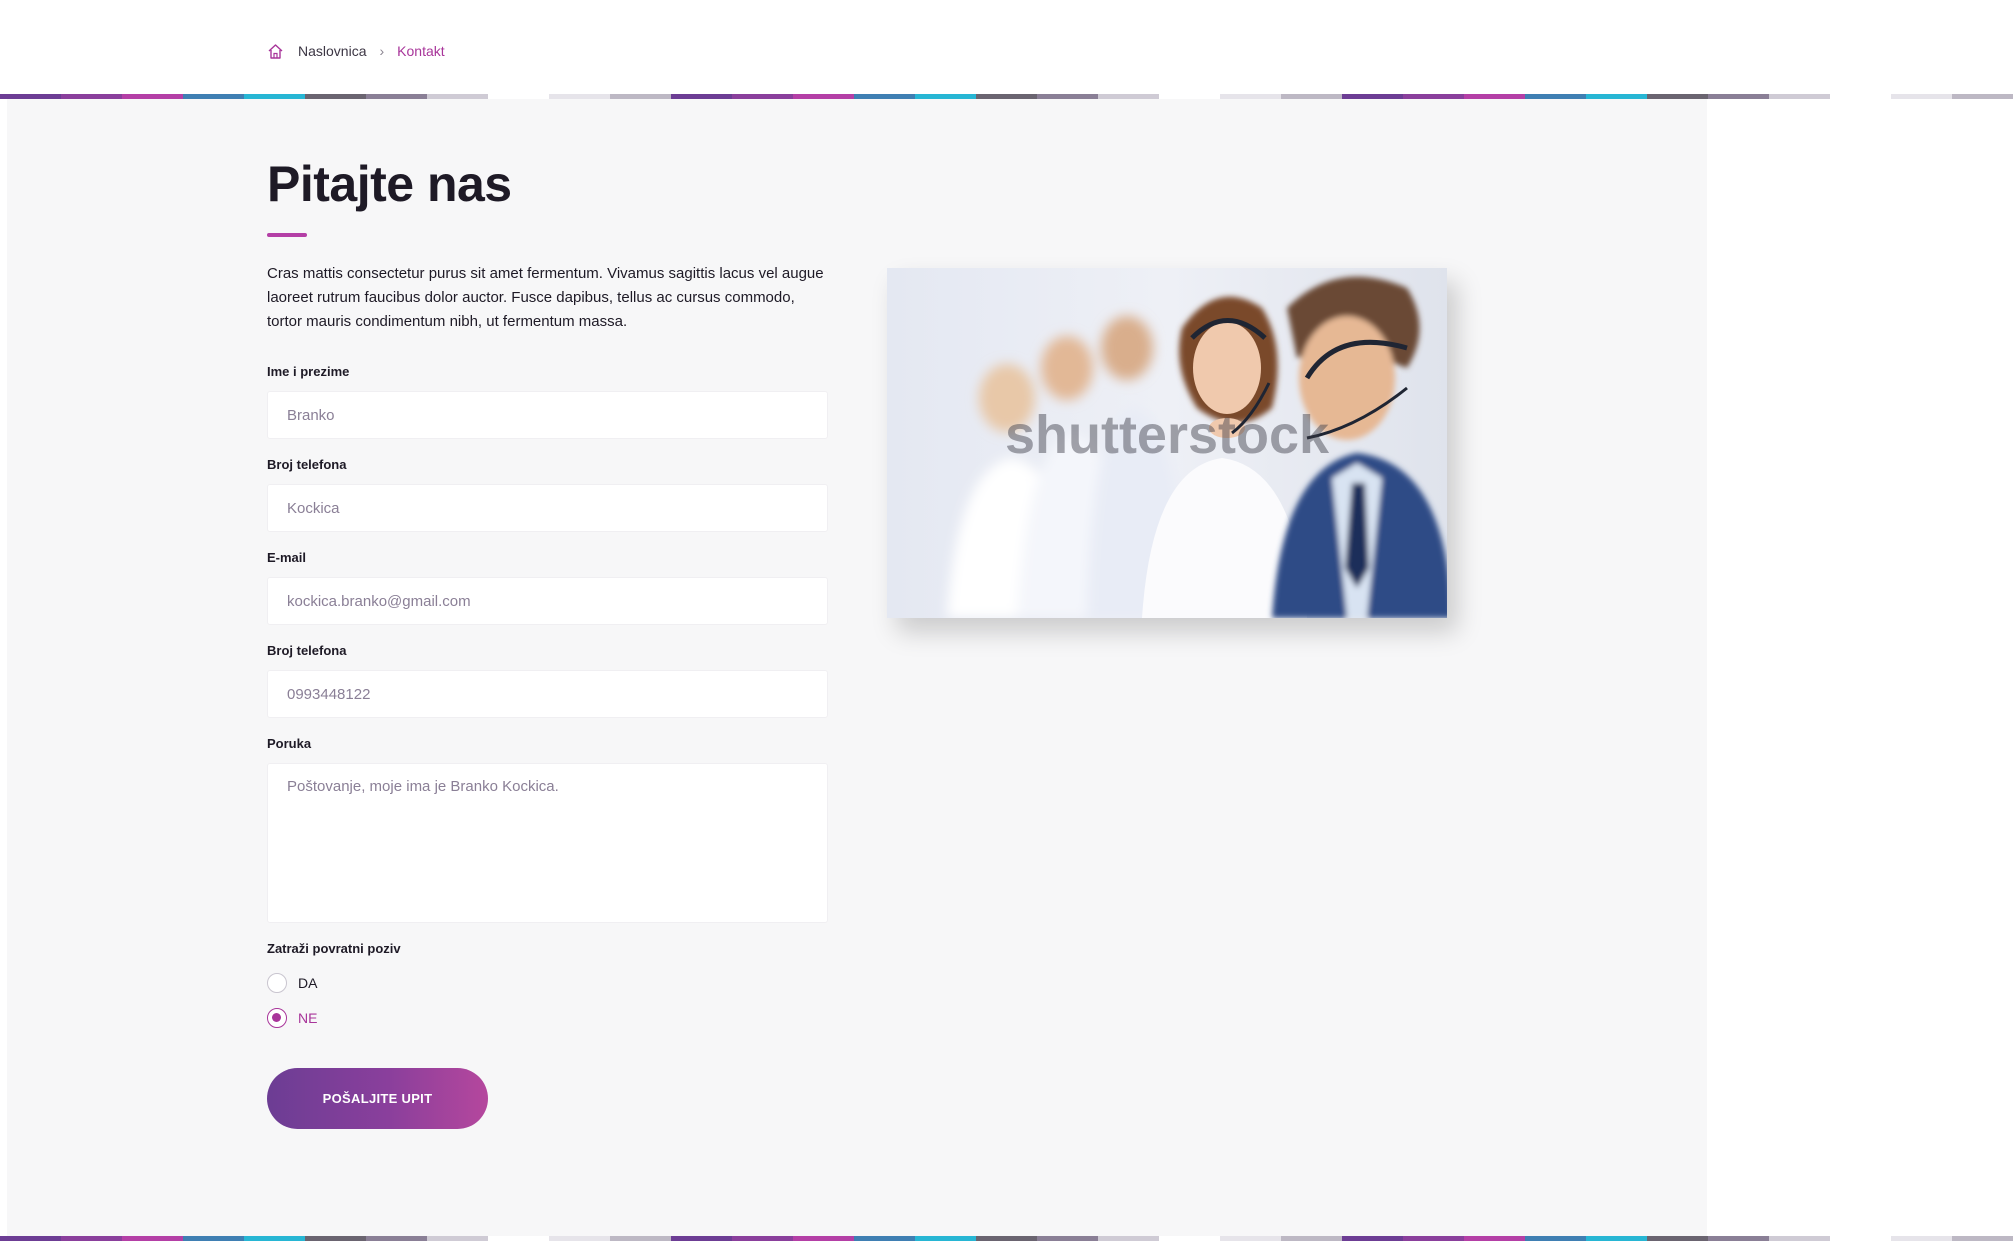 The width and height of the screenshot is (2013, 1241). Describe the element at coordinates (389, 184) in the screenshot. I see `page-title: Pitajte nas` at that location.